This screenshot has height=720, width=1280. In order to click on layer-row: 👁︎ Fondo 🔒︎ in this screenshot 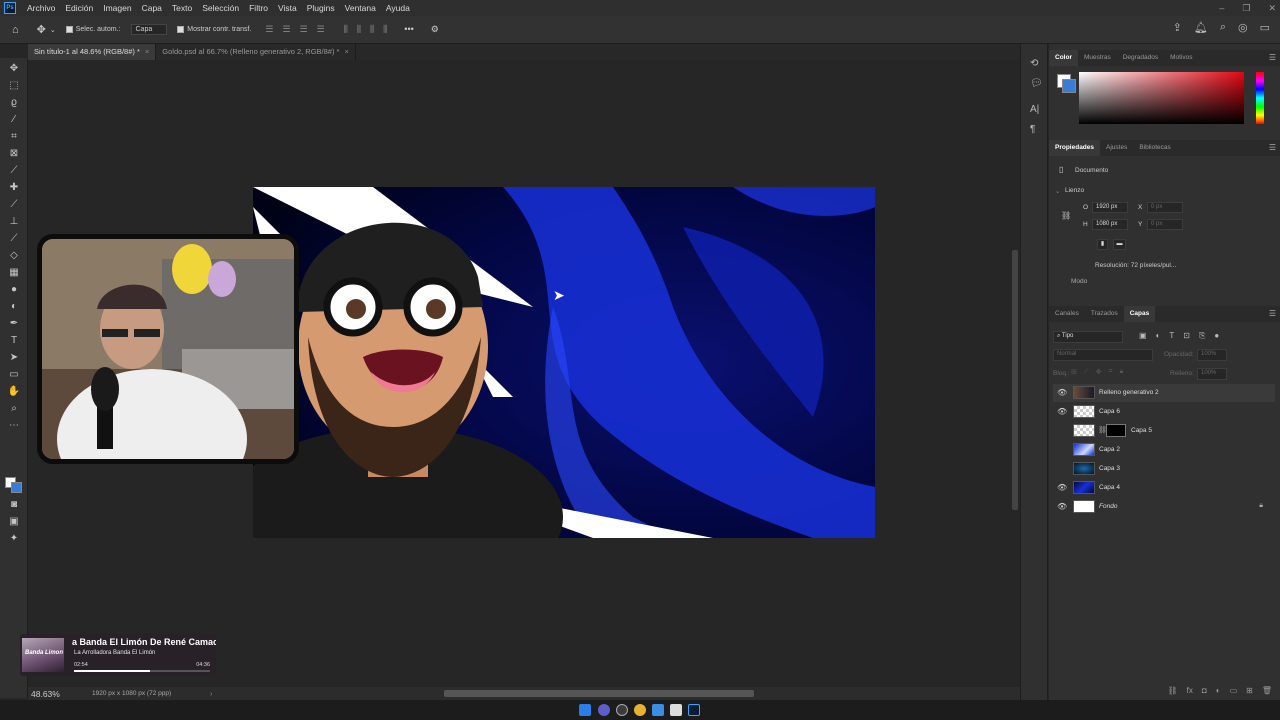, I will do `click(1164, 507)`.